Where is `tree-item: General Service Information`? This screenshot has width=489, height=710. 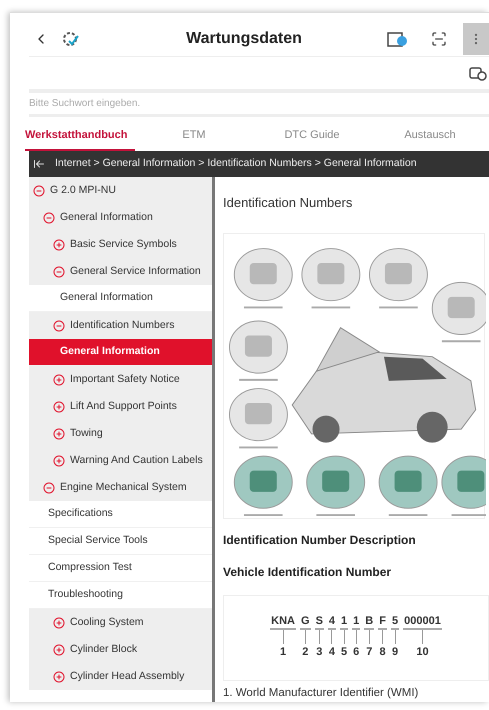 tree-item: General Service Information is located at coordinates (120, 271).